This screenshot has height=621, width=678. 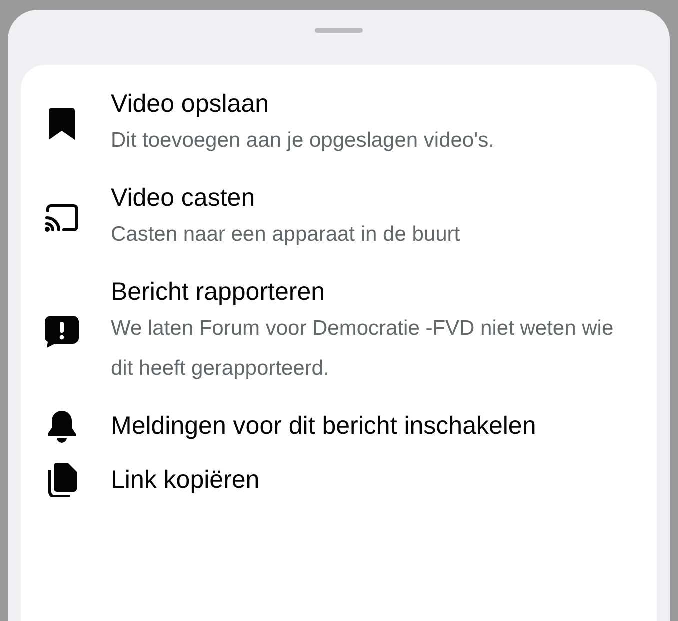 What do you see at coordinates (303, 141) in the screenshot?
I see `menu-item-subtitle: Dit toevoegen aan je opgeslagen video's.` at bounding box center [303, 141].